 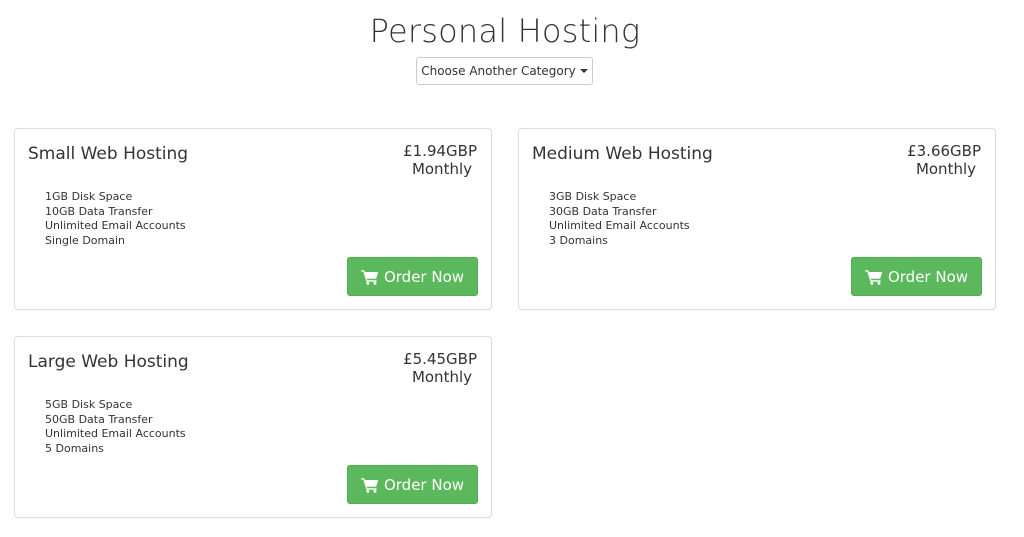 I want to click on feature-item: 3 Domains, so click(x=578, y=240).